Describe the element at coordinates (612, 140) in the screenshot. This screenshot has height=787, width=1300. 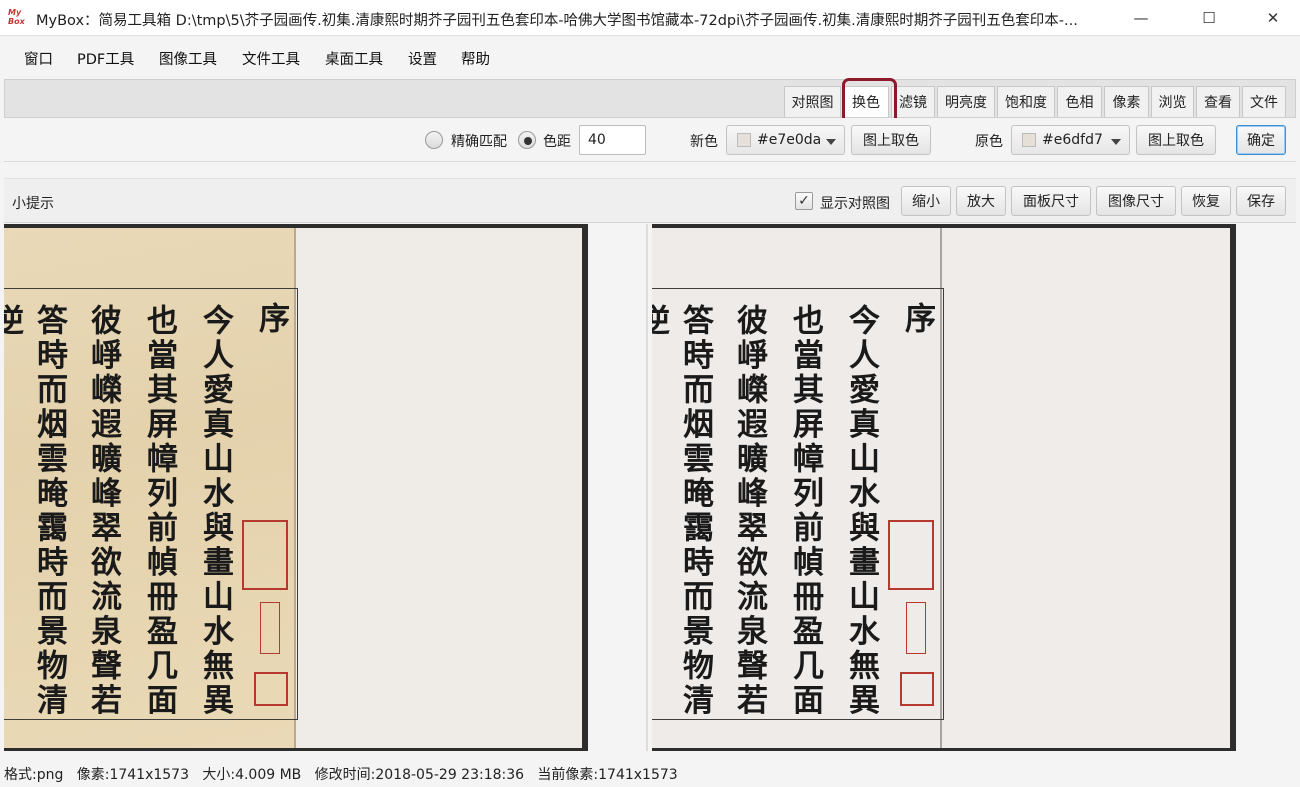
I see `distance-input: 40` at that location.